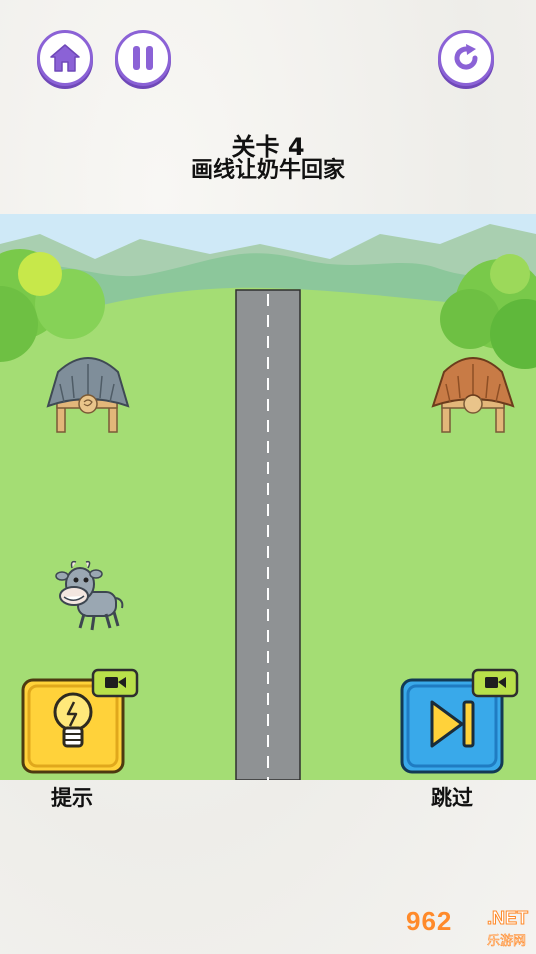 The width and height of the screenshot is (536, 954). I want to click on restart-icon, so click(466, 57).